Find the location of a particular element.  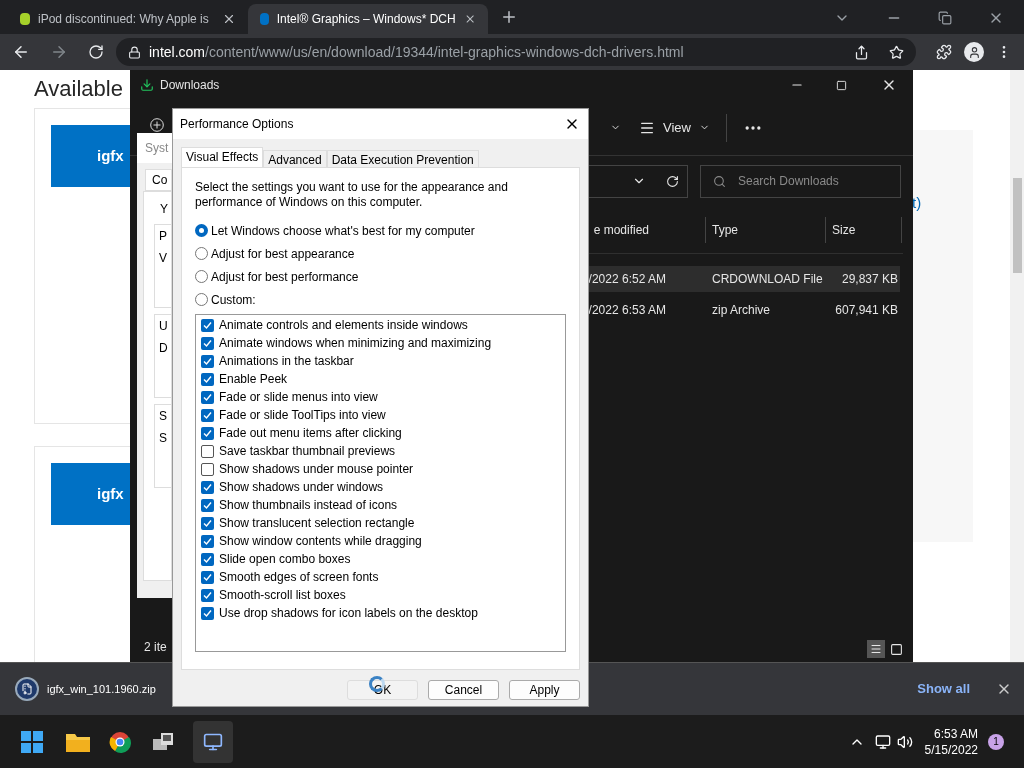

search-field: Search Downloads is located at coordinates (800, 181).